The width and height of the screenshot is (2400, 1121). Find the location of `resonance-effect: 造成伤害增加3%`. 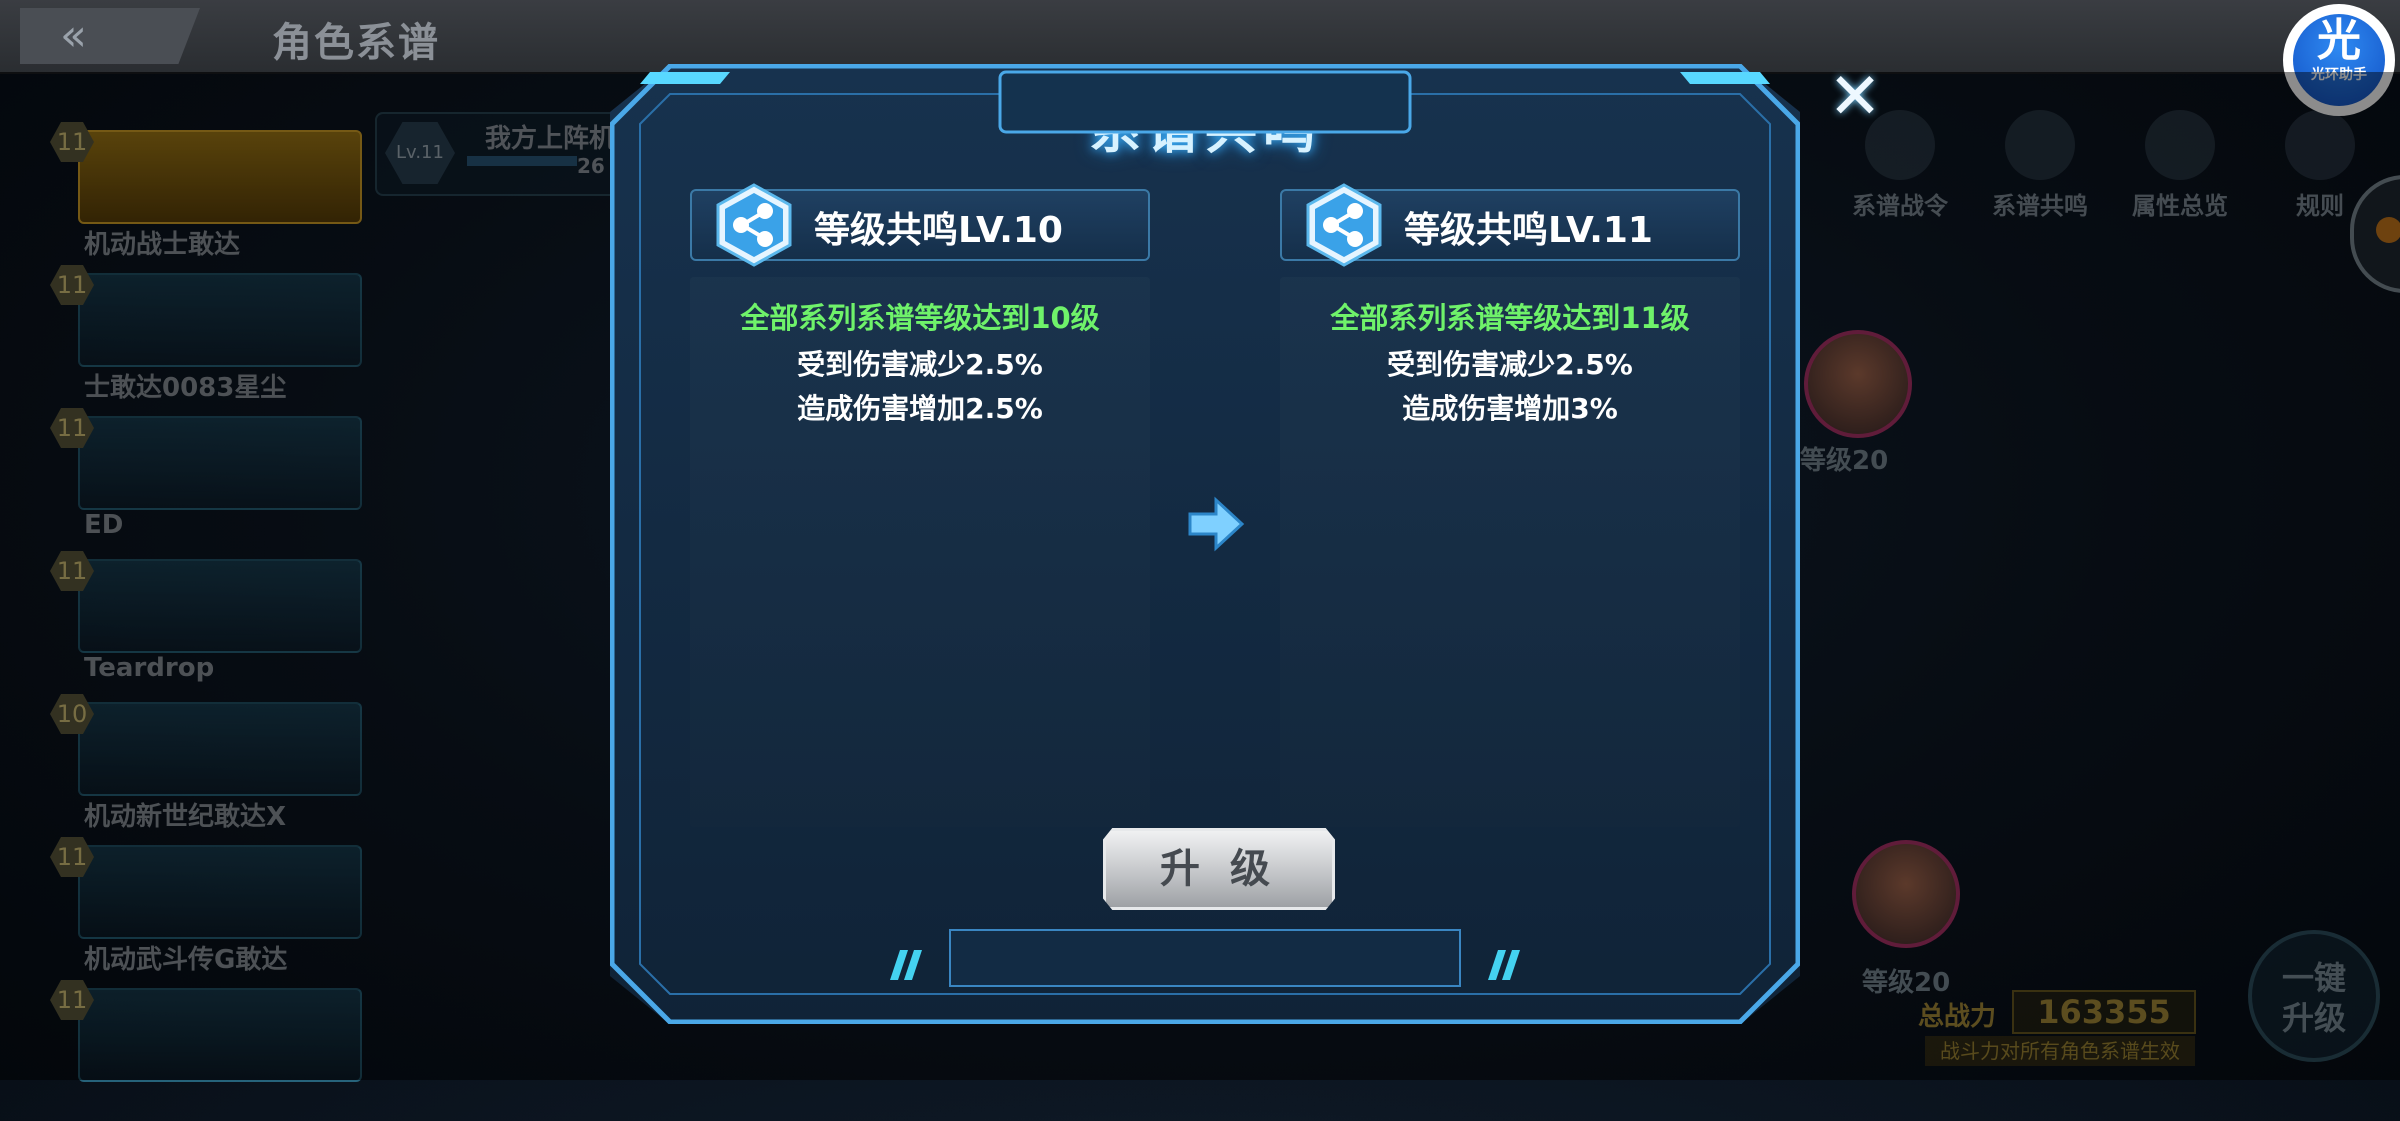

resonance-effect: 造成伤害增加3% is located at coordinates (1510, 408).